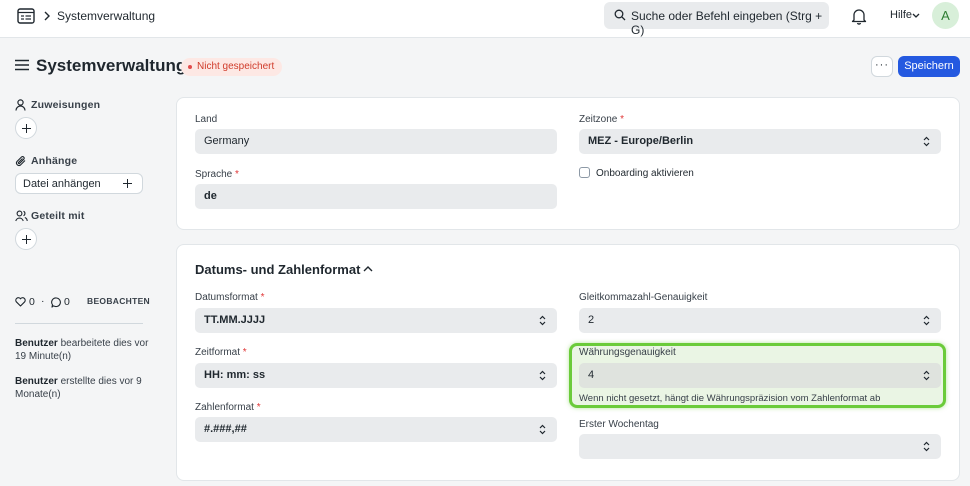 The height and width of the screenshot is (486, 970). I want to click on plus-icon, so click(127, 183).